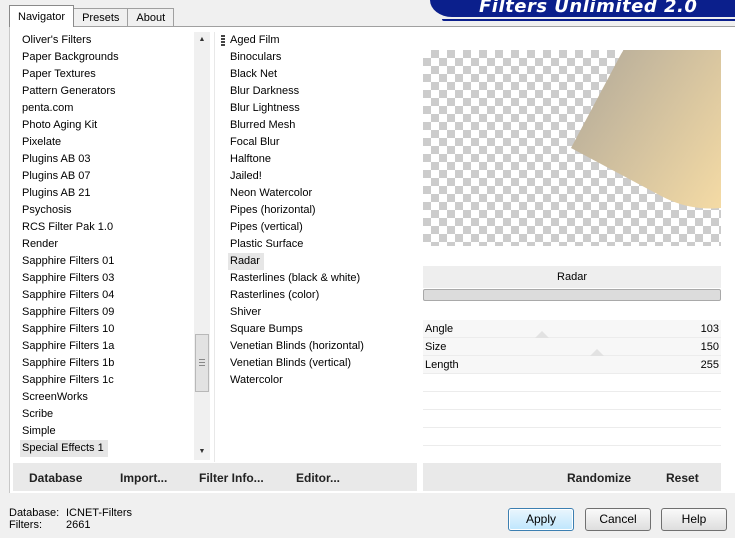  Describe the element at coordinates (572, 277) in the screenshot. I see `selected-filter-name: Radar` at that location.